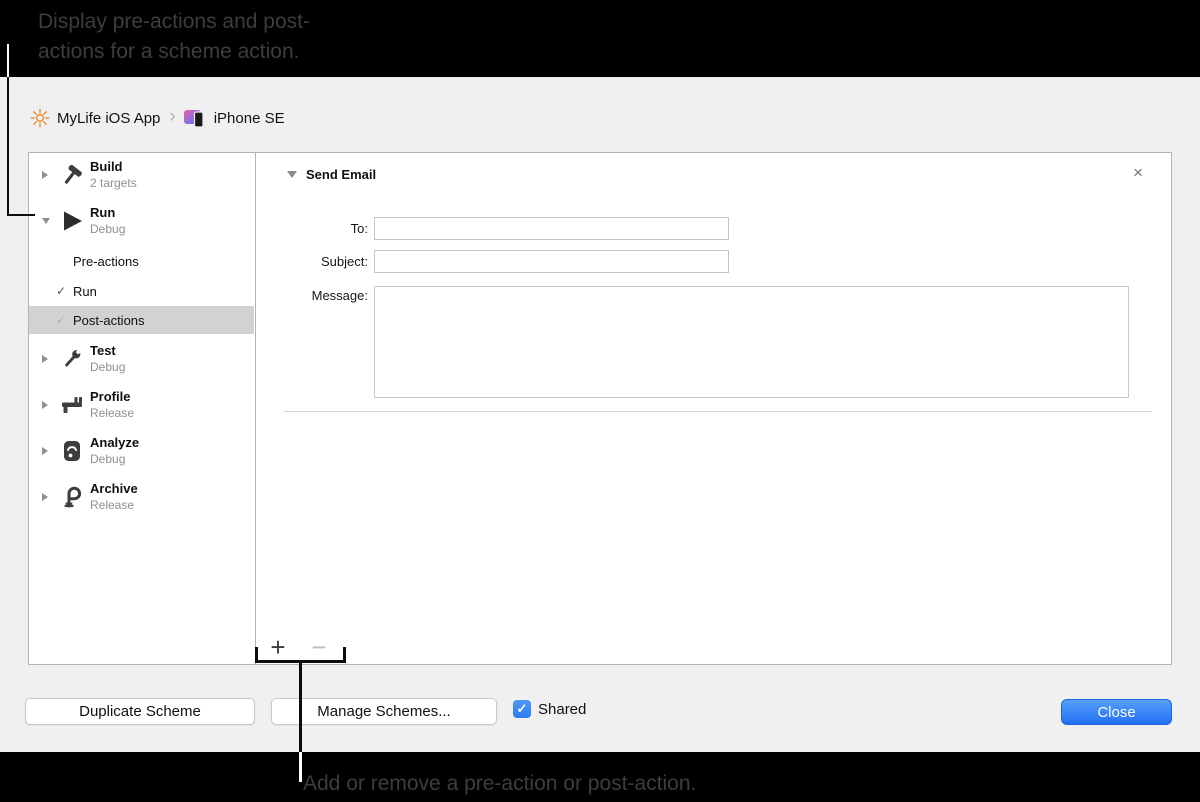 The height and width of the screenshot is (802, 1200). I want to click on breadcrumb-chevron-icon: ›, so click(172, 116).